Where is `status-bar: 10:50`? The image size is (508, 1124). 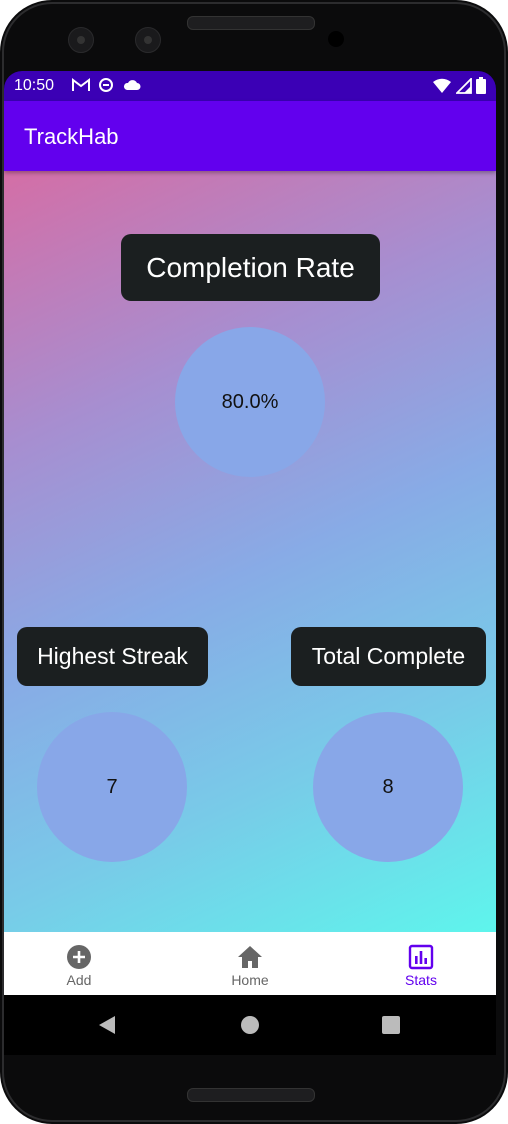
status-bar: 10:50 is located at coordinates (250, 86).